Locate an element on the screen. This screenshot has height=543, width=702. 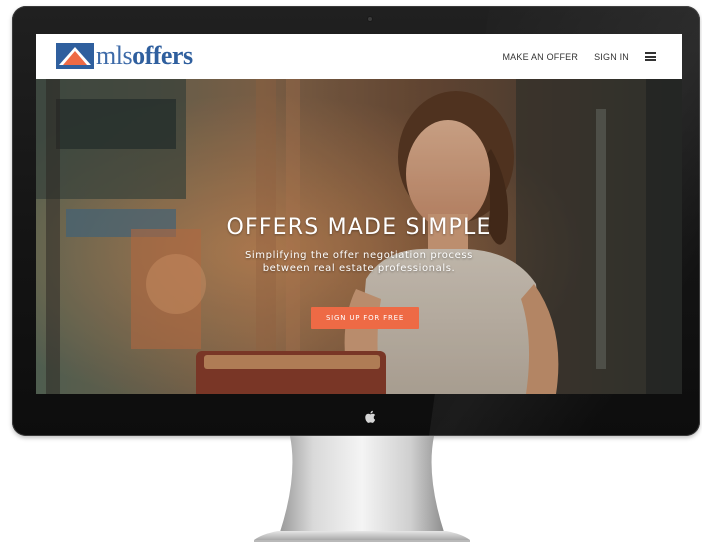
hamburger-menu-icon is located at coordinates (650, 56).